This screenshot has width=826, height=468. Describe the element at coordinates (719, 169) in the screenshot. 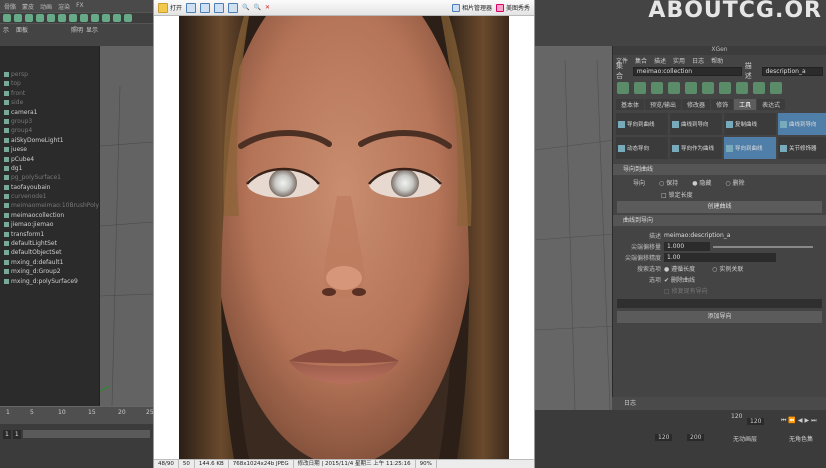

I see `guides-to-curves-section: 导向到曲线` at that location.